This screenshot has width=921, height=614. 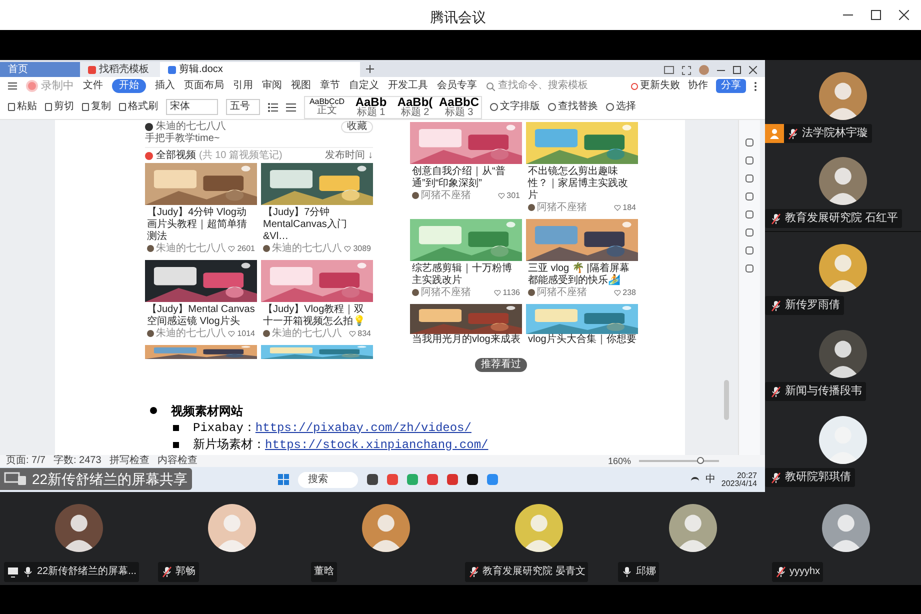 I want to click on bullet-square, so click(x=176, y=427).